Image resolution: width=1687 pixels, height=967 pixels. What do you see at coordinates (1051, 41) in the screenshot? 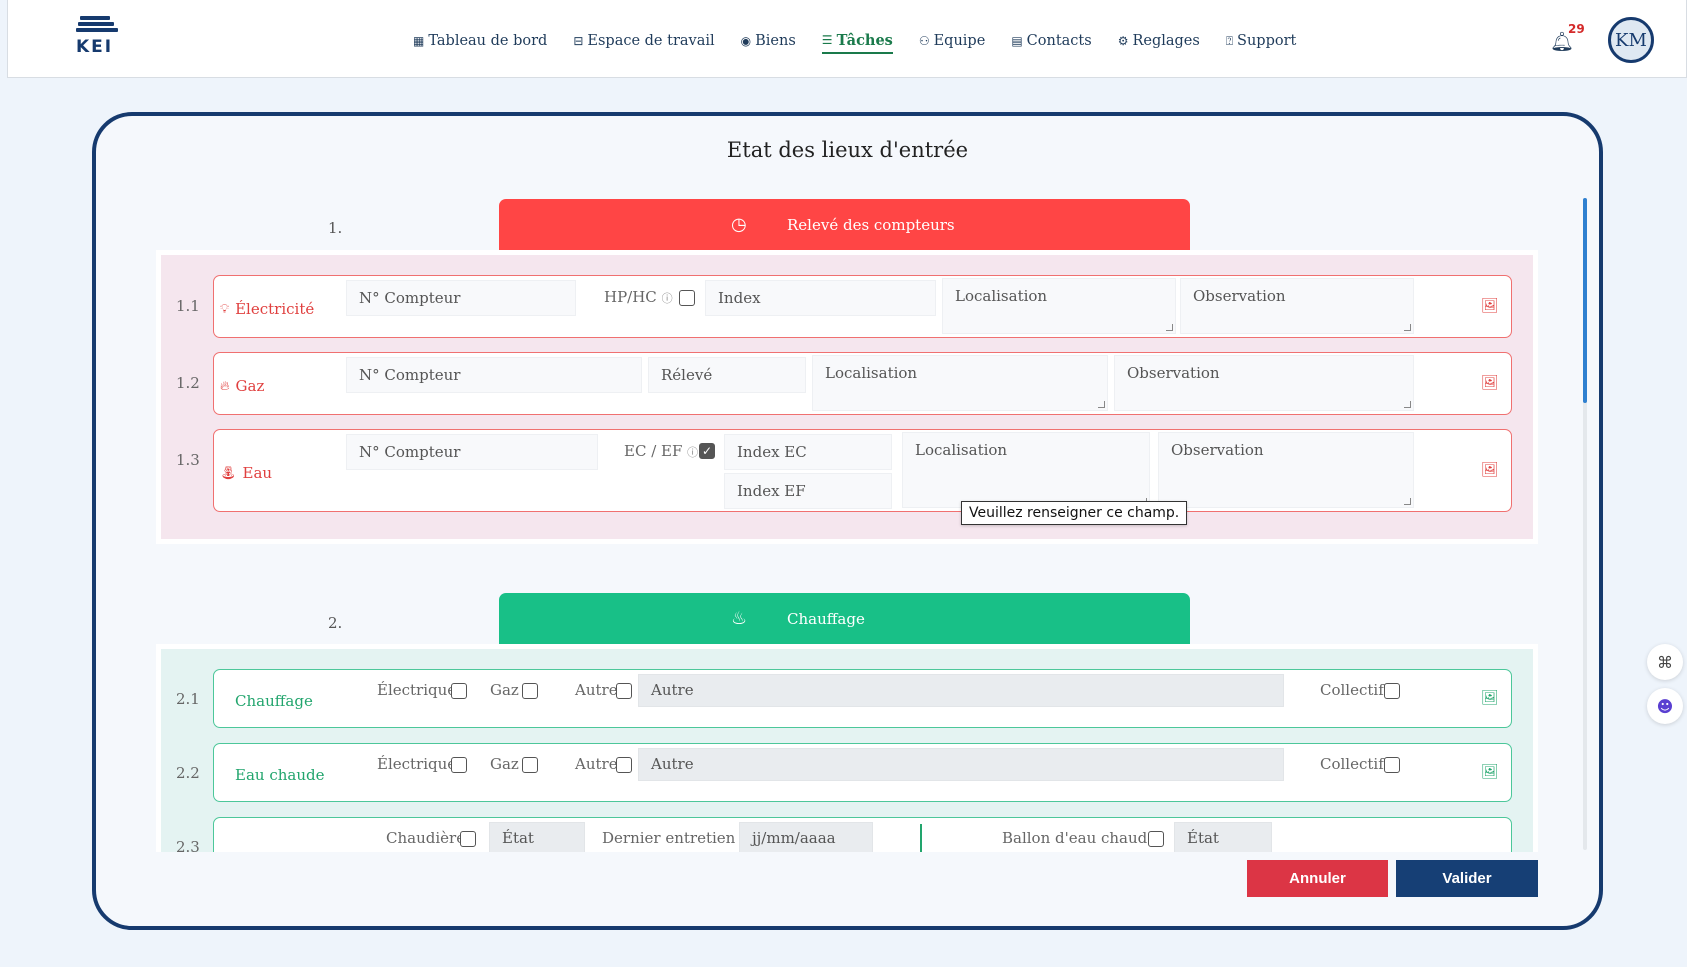
I see `nav-contacts: ▤ Contacts` at bounding box center [1051, 41].